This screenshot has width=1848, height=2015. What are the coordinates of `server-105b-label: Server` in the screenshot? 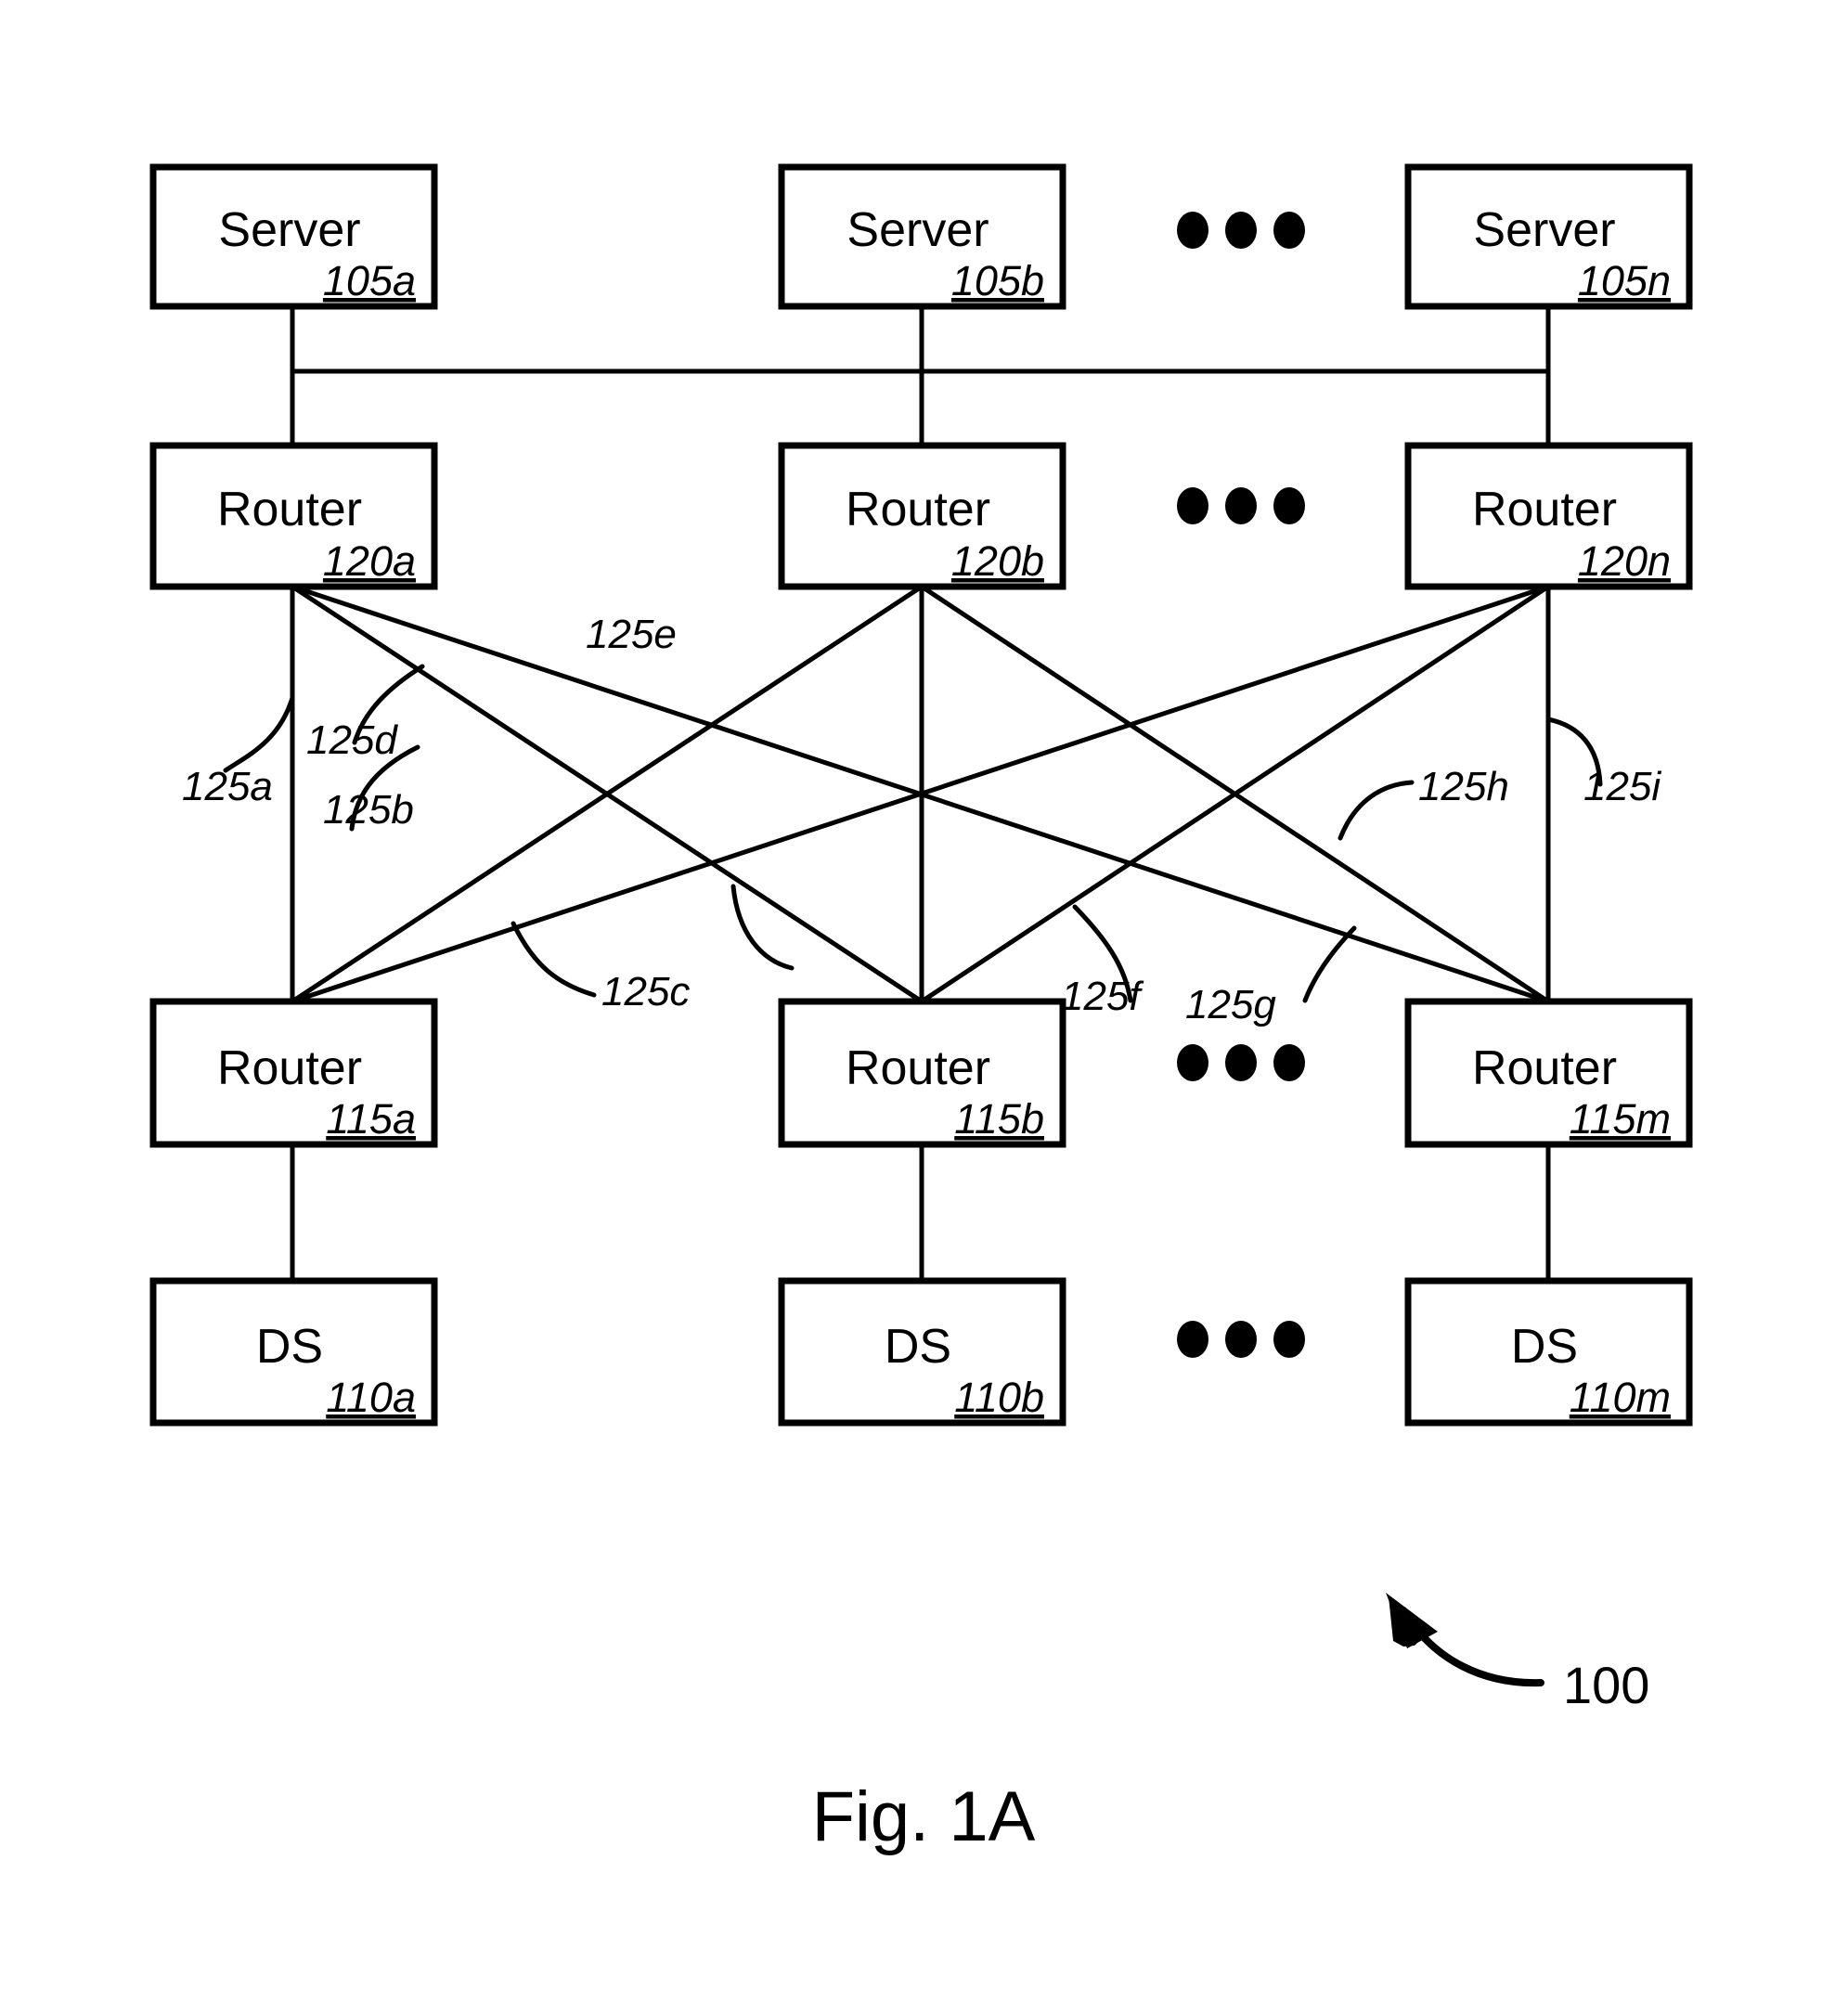 It's located at (917, 230).